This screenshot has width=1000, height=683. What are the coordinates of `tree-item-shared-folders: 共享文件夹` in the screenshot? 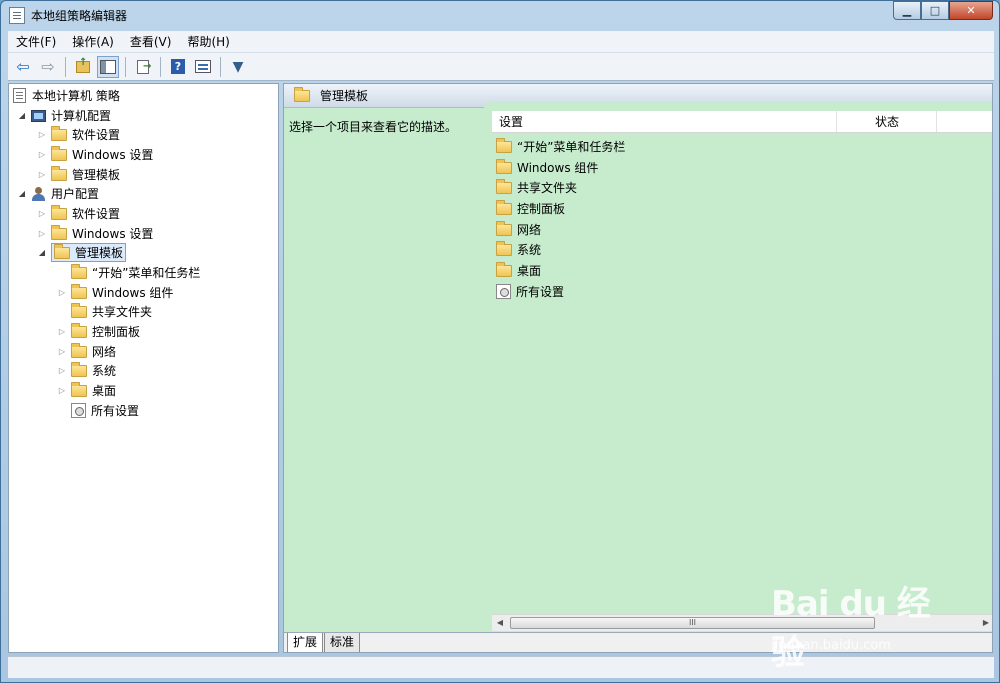 It's located at (111, 311).